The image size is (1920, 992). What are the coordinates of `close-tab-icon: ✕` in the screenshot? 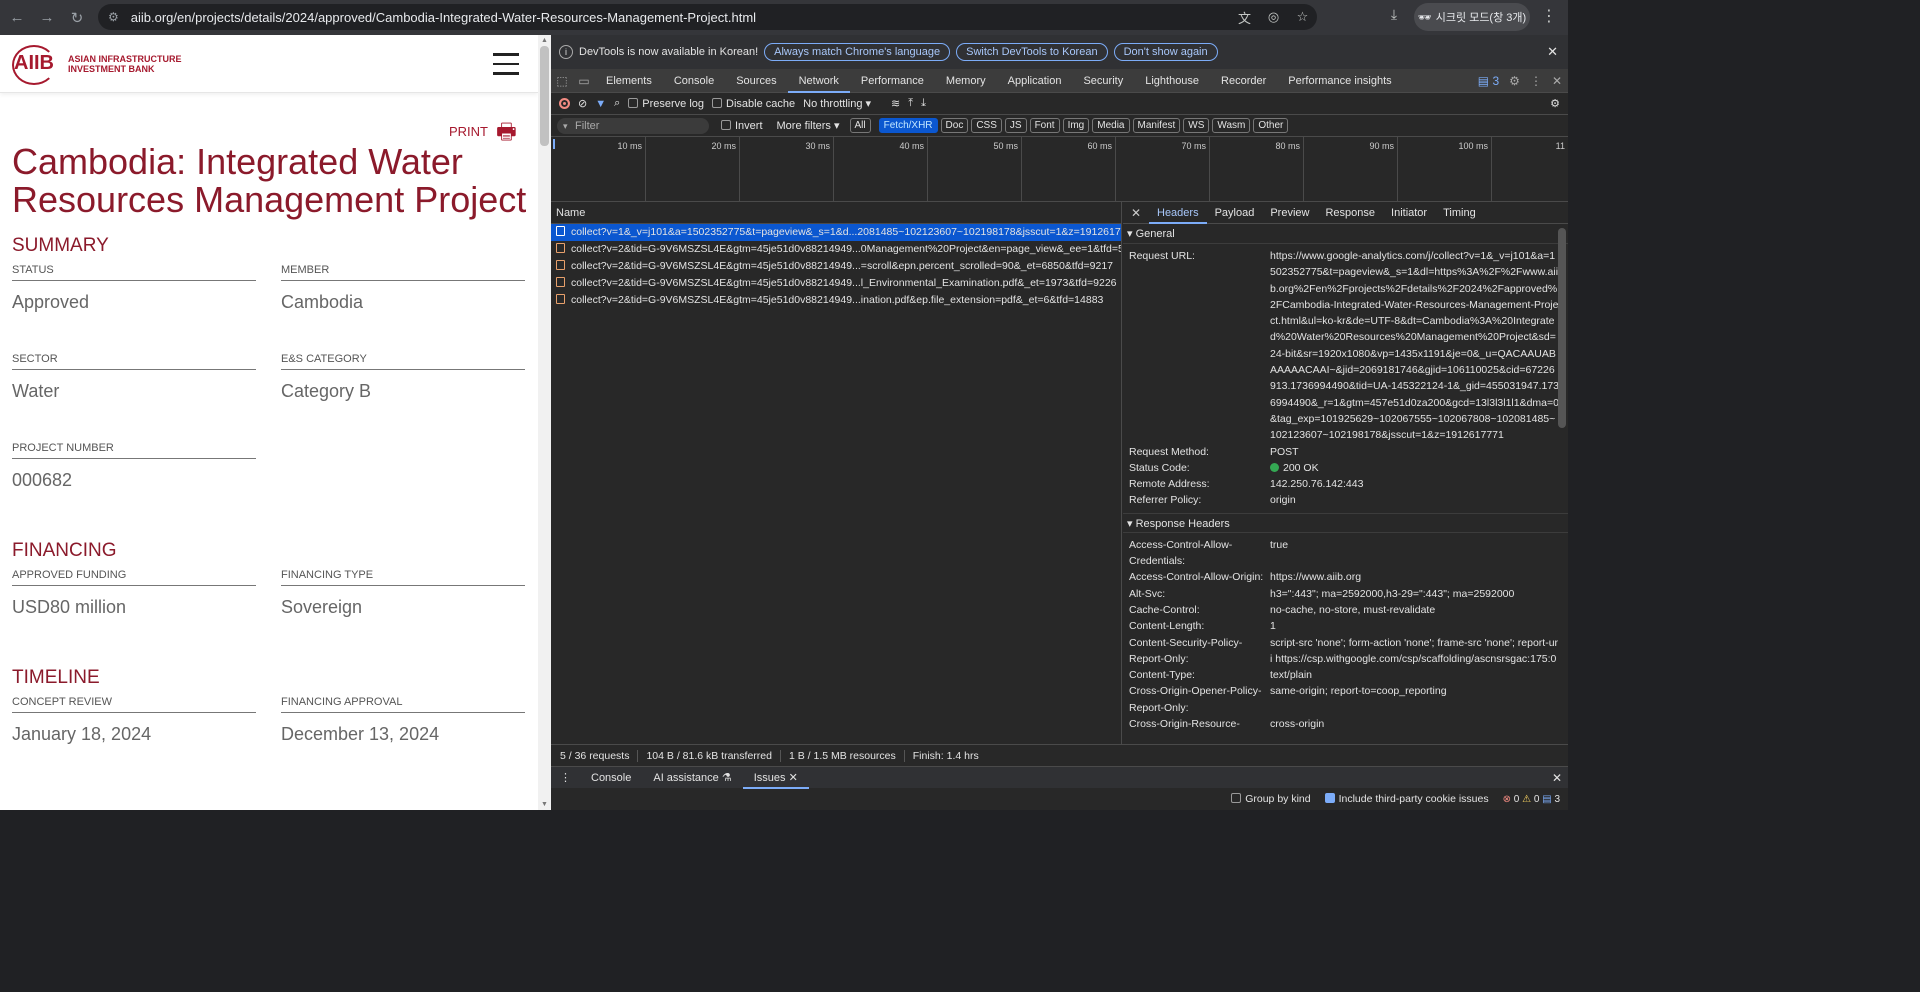 It's located at (793, 778).